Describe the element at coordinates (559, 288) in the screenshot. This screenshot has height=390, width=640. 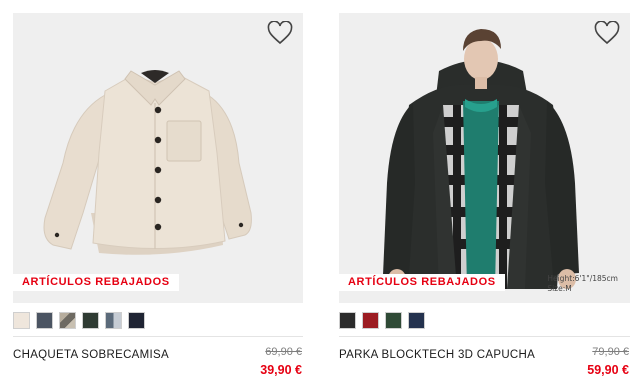
I see `model-size: Size:M` at that location.